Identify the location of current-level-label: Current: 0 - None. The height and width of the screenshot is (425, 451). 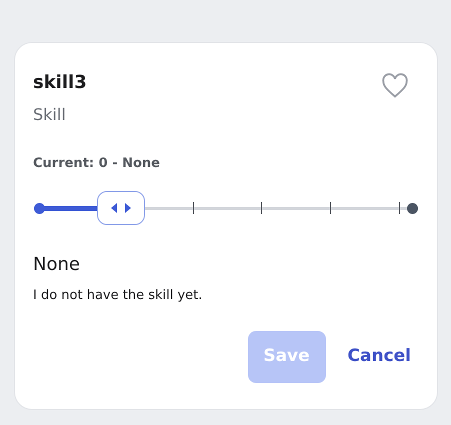
(97, 164).